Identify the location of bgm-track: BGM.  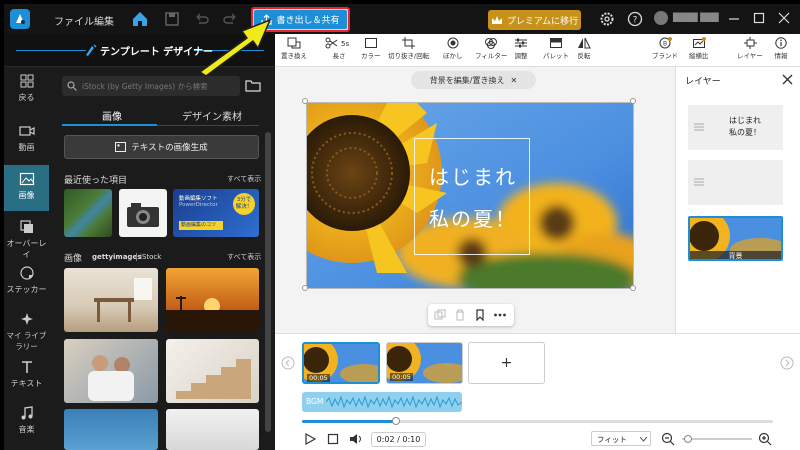
(382, 402).